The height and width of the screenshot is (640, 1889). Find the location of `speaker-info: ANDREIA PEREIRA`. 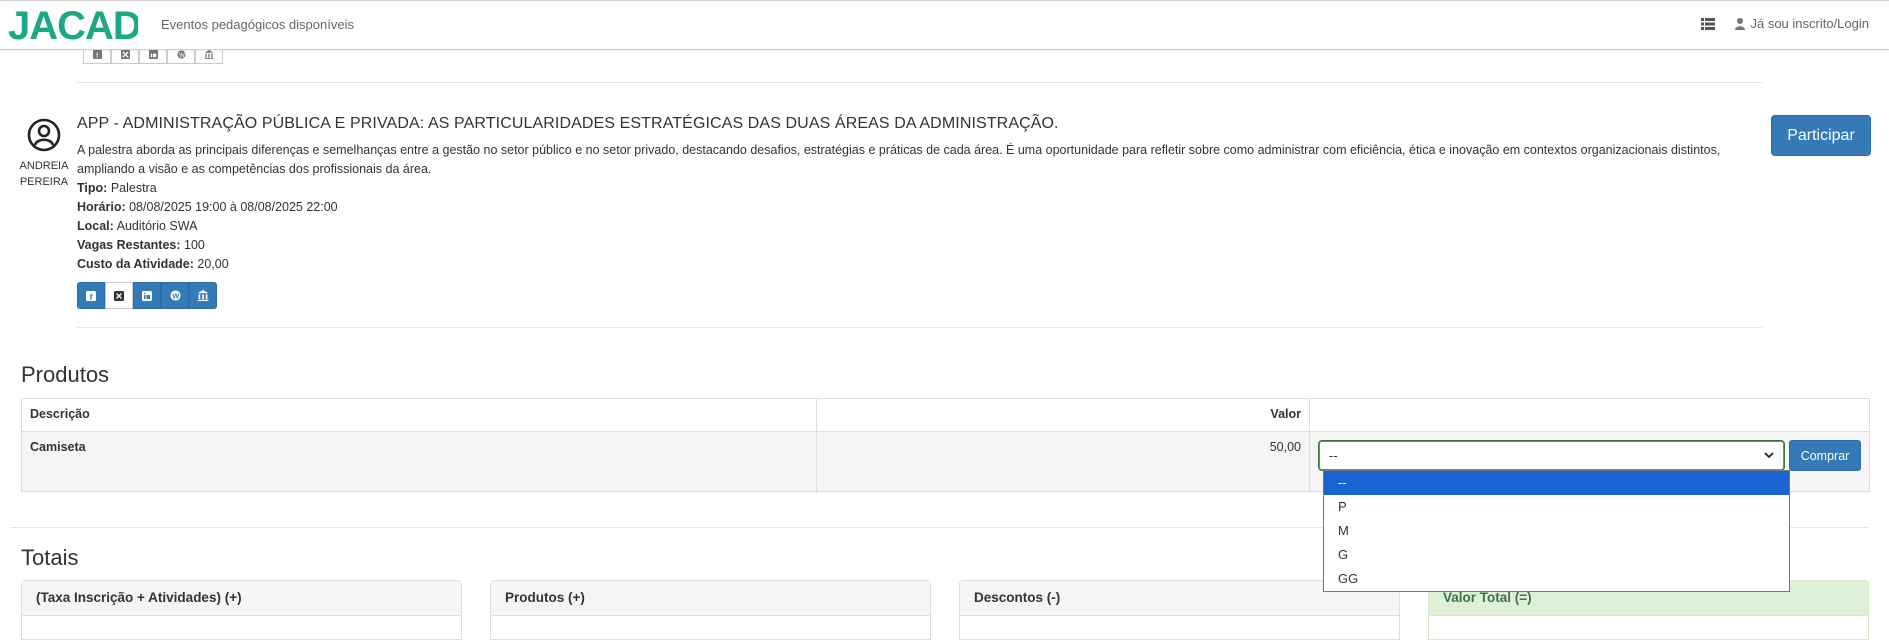

speaker-info: ANDREIA PEREIRA is located at coordinates (44, 154).